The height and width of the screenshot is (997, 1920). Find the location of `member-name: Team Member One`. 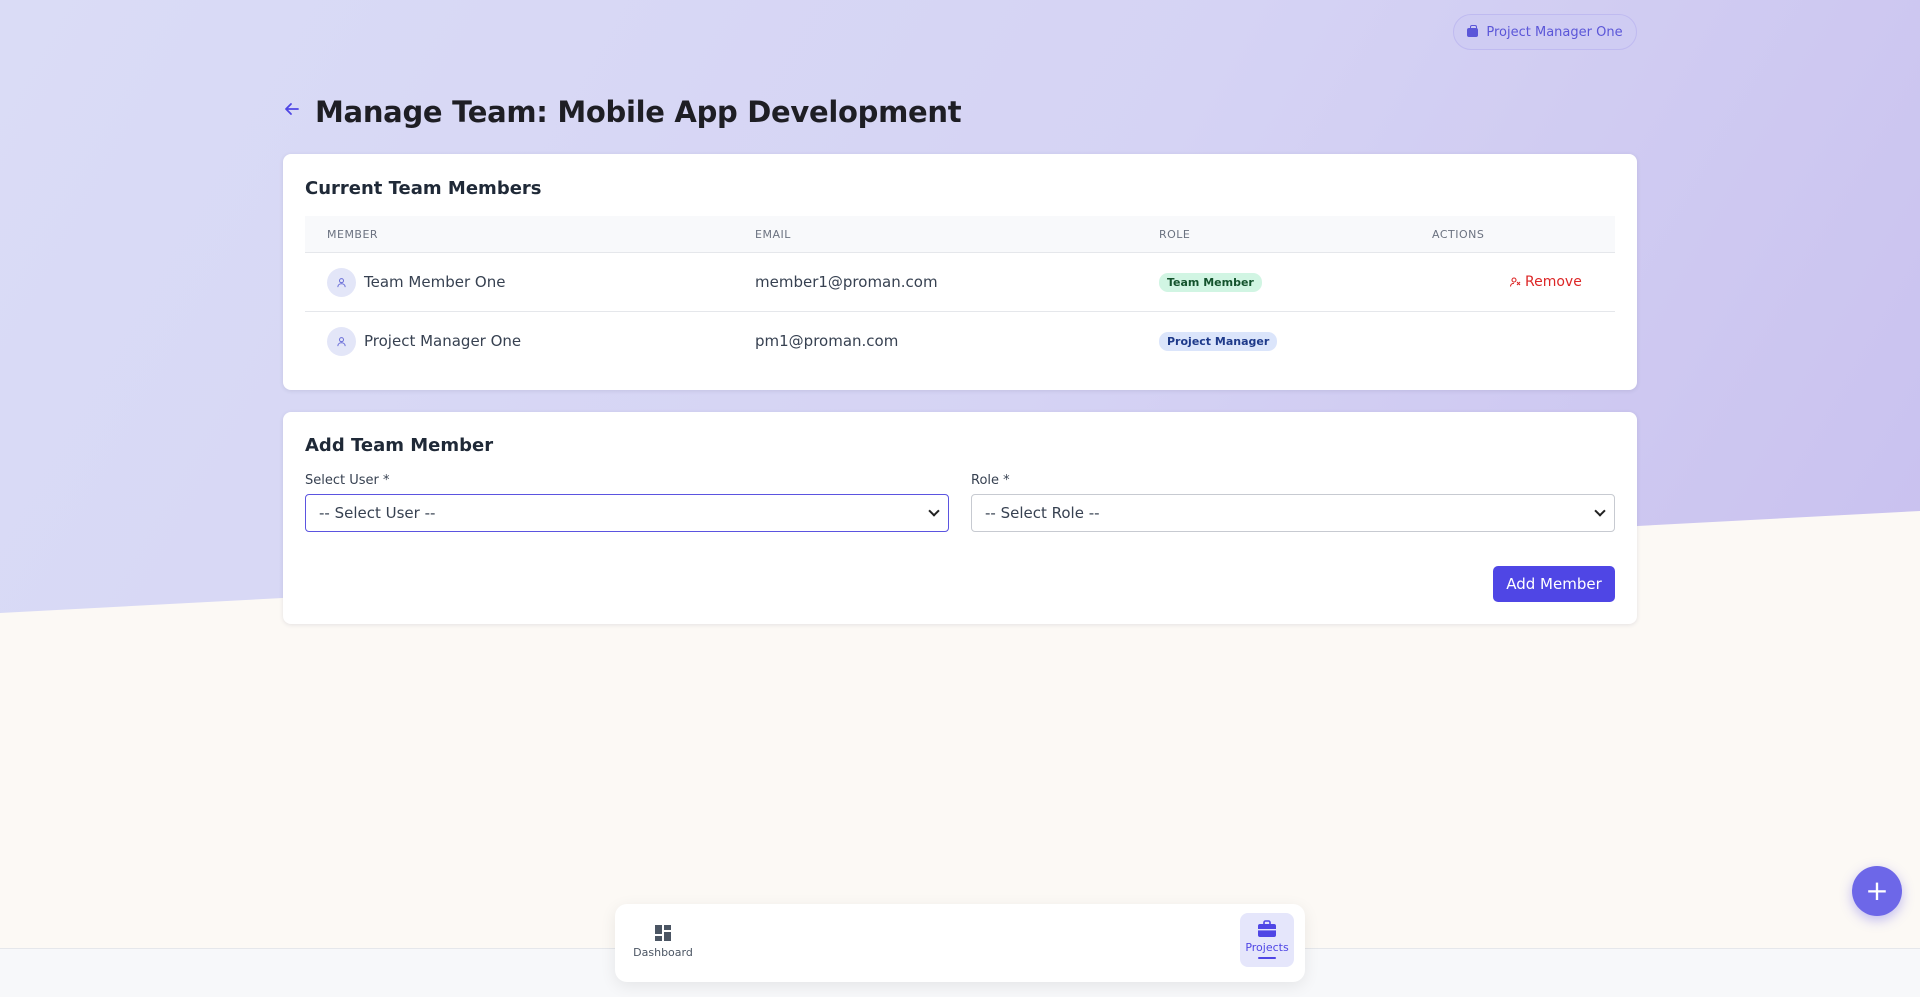

member-name: Team Member One is located at coordinates (435, 282).